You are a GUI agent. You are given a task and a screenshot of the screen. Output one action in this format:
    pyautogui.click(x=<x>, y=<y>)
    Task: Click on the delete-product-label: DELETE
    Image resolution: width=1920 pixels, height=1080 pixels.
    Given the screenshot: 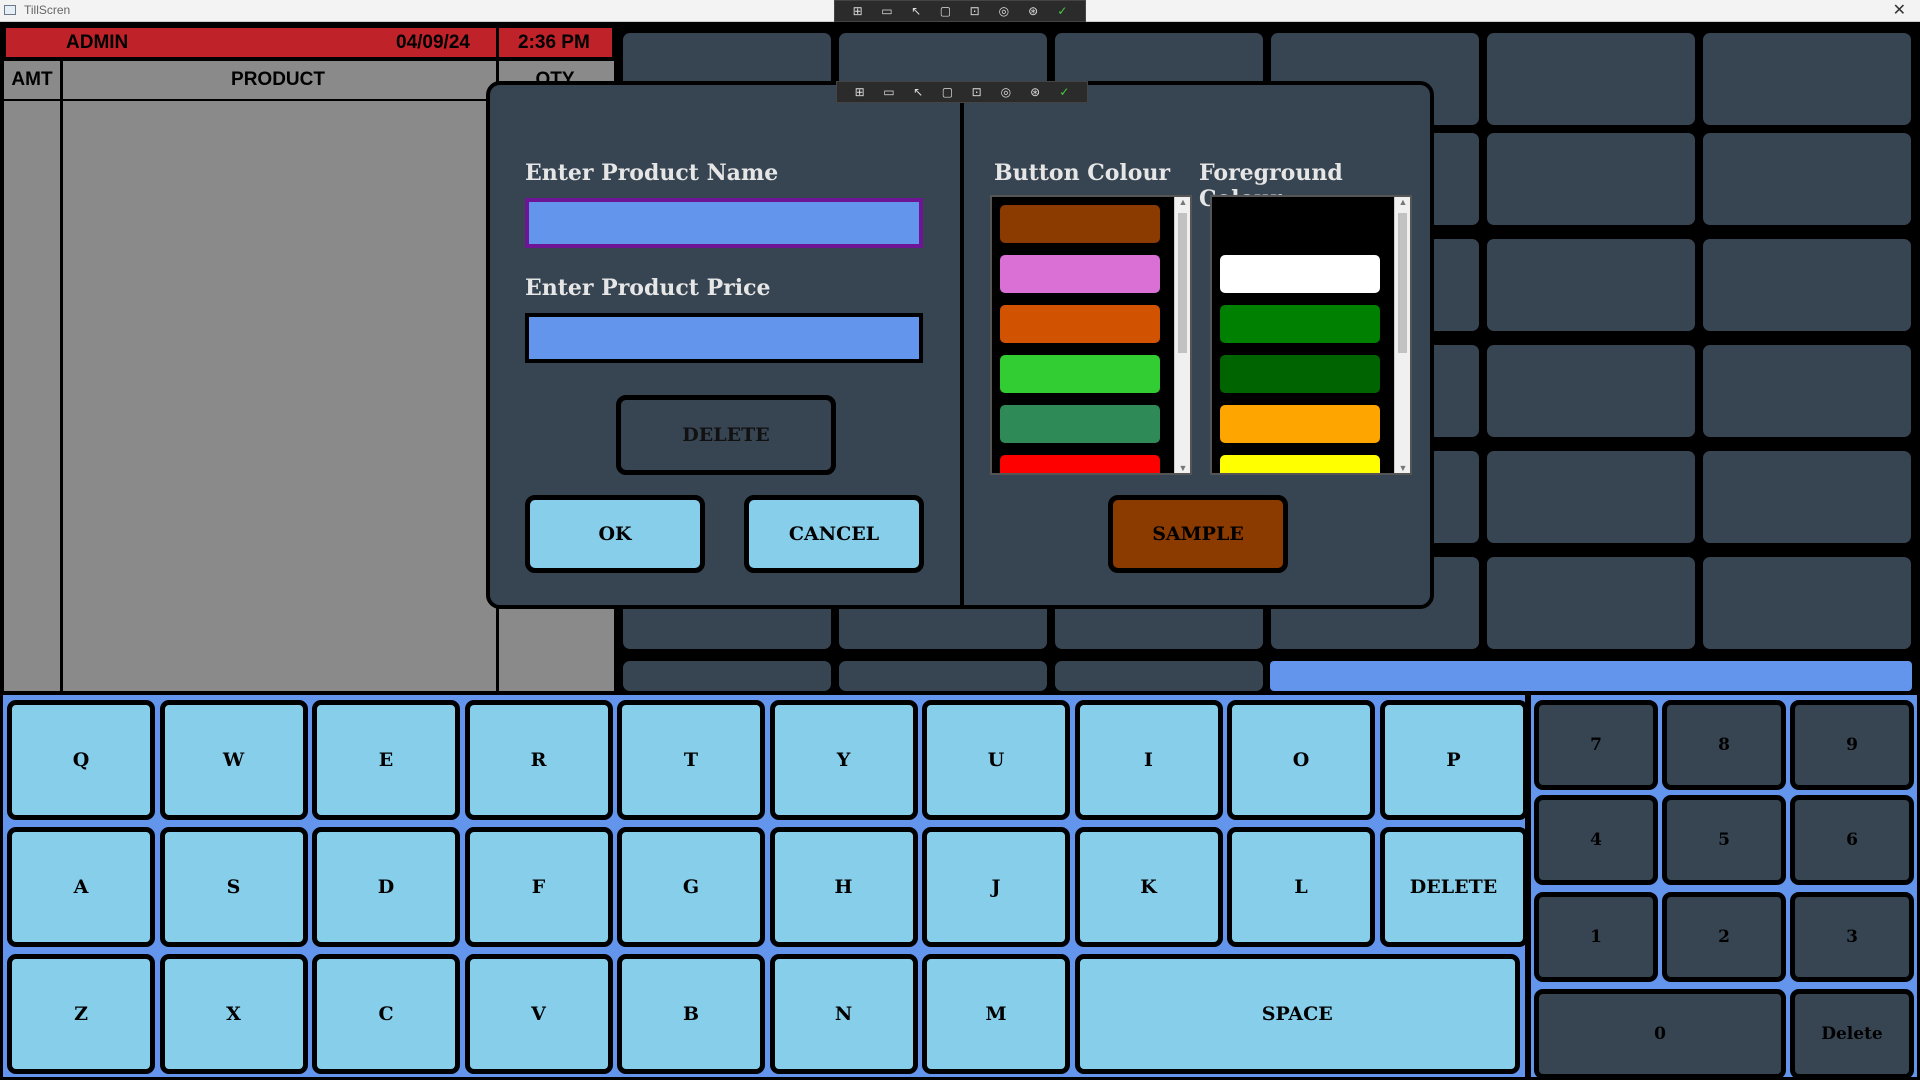 What is the action you would take?
    pyautogui.click(x=726, y=435)
    